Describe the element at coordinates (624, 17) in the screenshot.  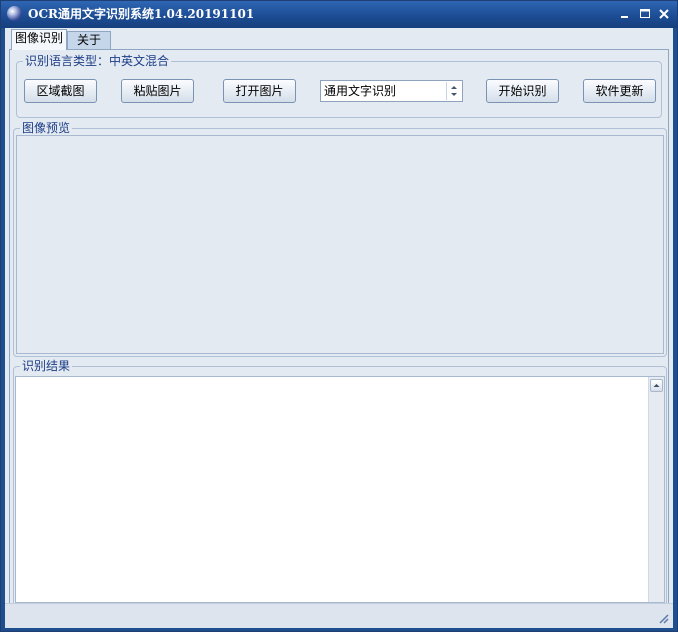
I see `minimize-icon` at that location.